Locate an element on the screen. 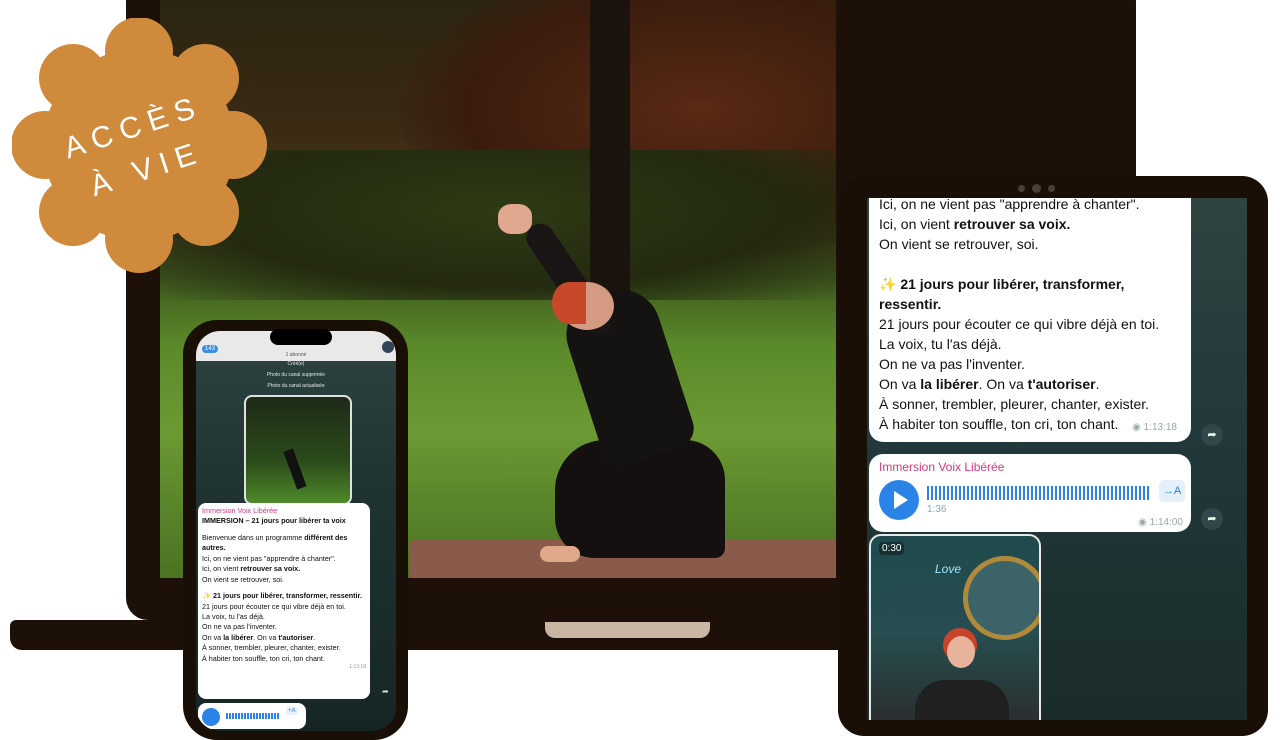 Image resolution: width=1280 pixels, height=740 pixels. woman-hands is located at coordinates (515, 219).